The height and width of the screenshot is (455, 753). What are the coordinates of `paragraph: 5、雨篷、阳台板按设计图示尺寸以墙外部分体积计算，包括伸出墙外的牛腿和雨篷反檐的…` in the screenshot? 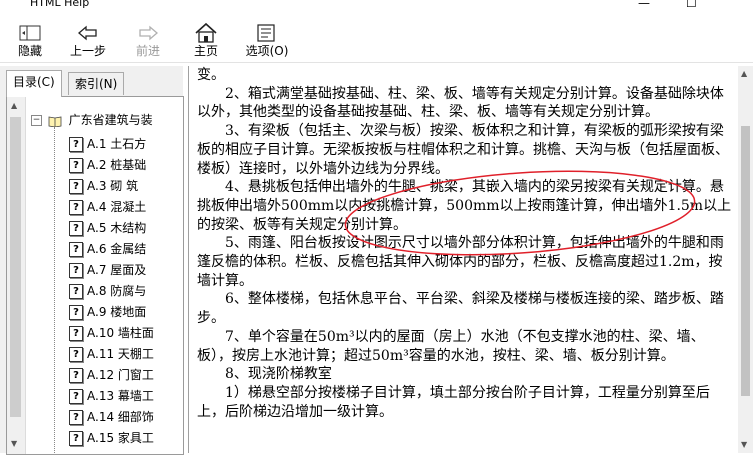 It's located at (460, 262).